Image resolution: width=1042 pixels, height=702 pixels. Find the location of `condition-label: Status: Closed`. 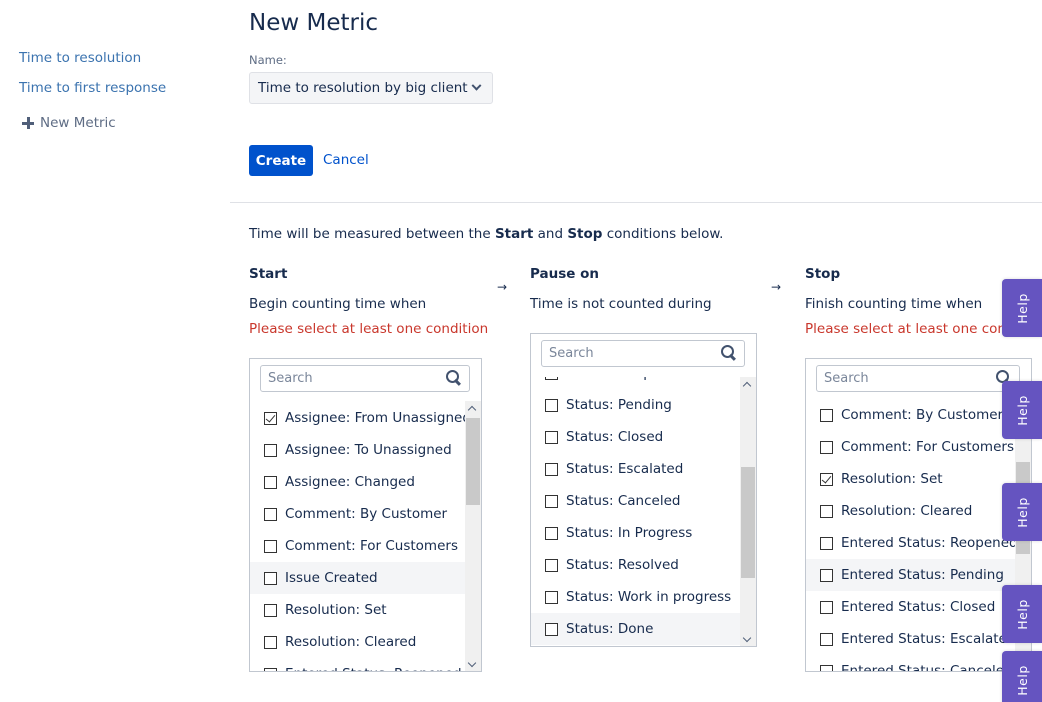

condition-label: Status: Closed is located at coordinates (615, 437).